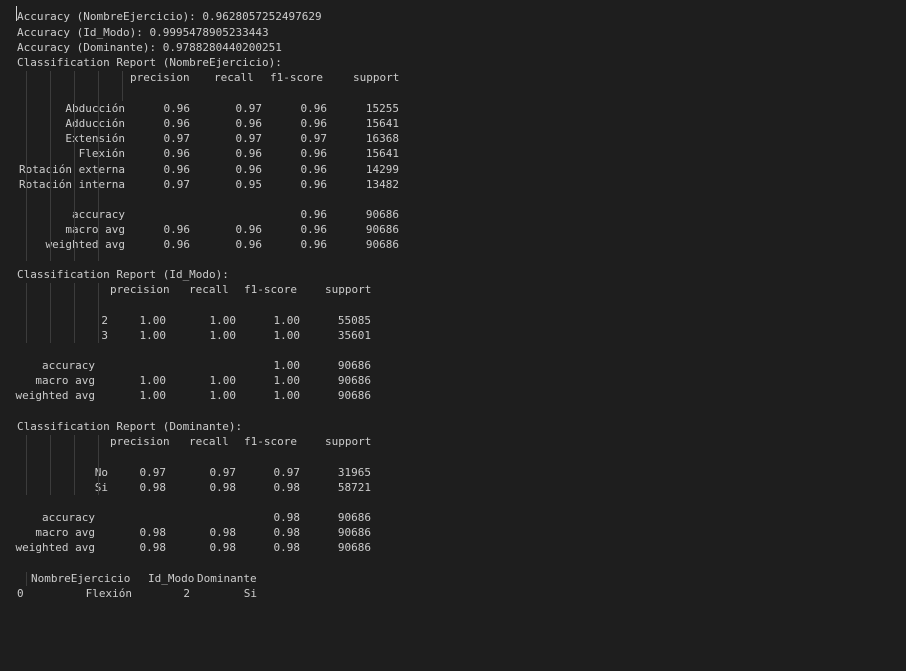 The image size is (906, 671). What do you see at coordinates (235, 214) in the screenshot?
I see `table-row: accuracy 0.96 90686` at bounding box center [235, 214].